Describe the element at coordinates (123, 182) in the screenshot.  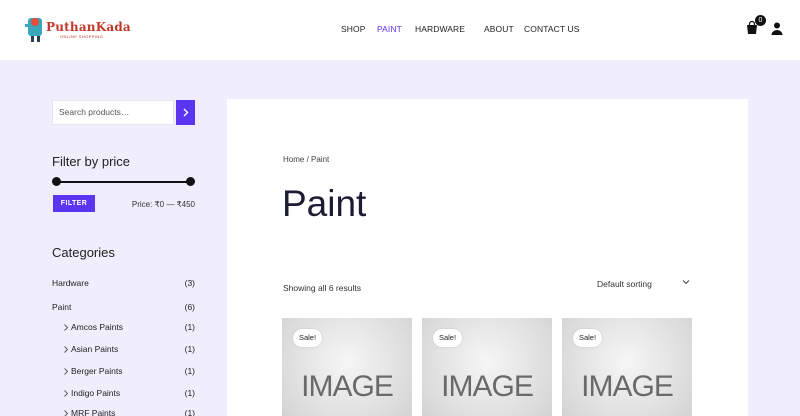
I see `price-slider-track` at that location.